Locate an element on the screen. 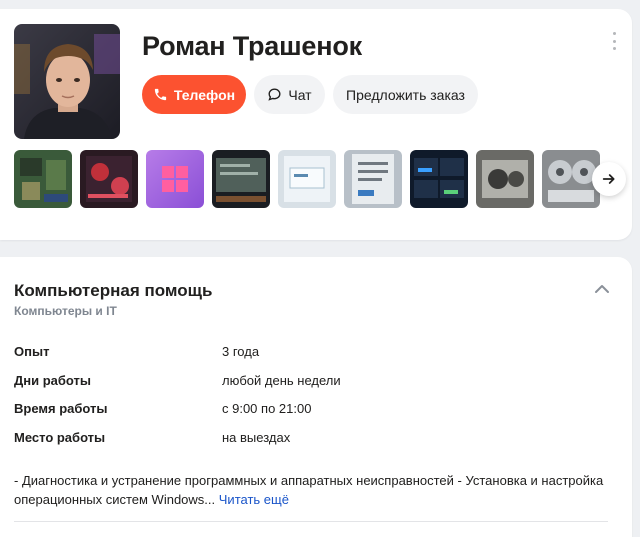 The width and height of the screenshot is (640, 537). detail-label: Место работы is located at coordinates (60, 437).